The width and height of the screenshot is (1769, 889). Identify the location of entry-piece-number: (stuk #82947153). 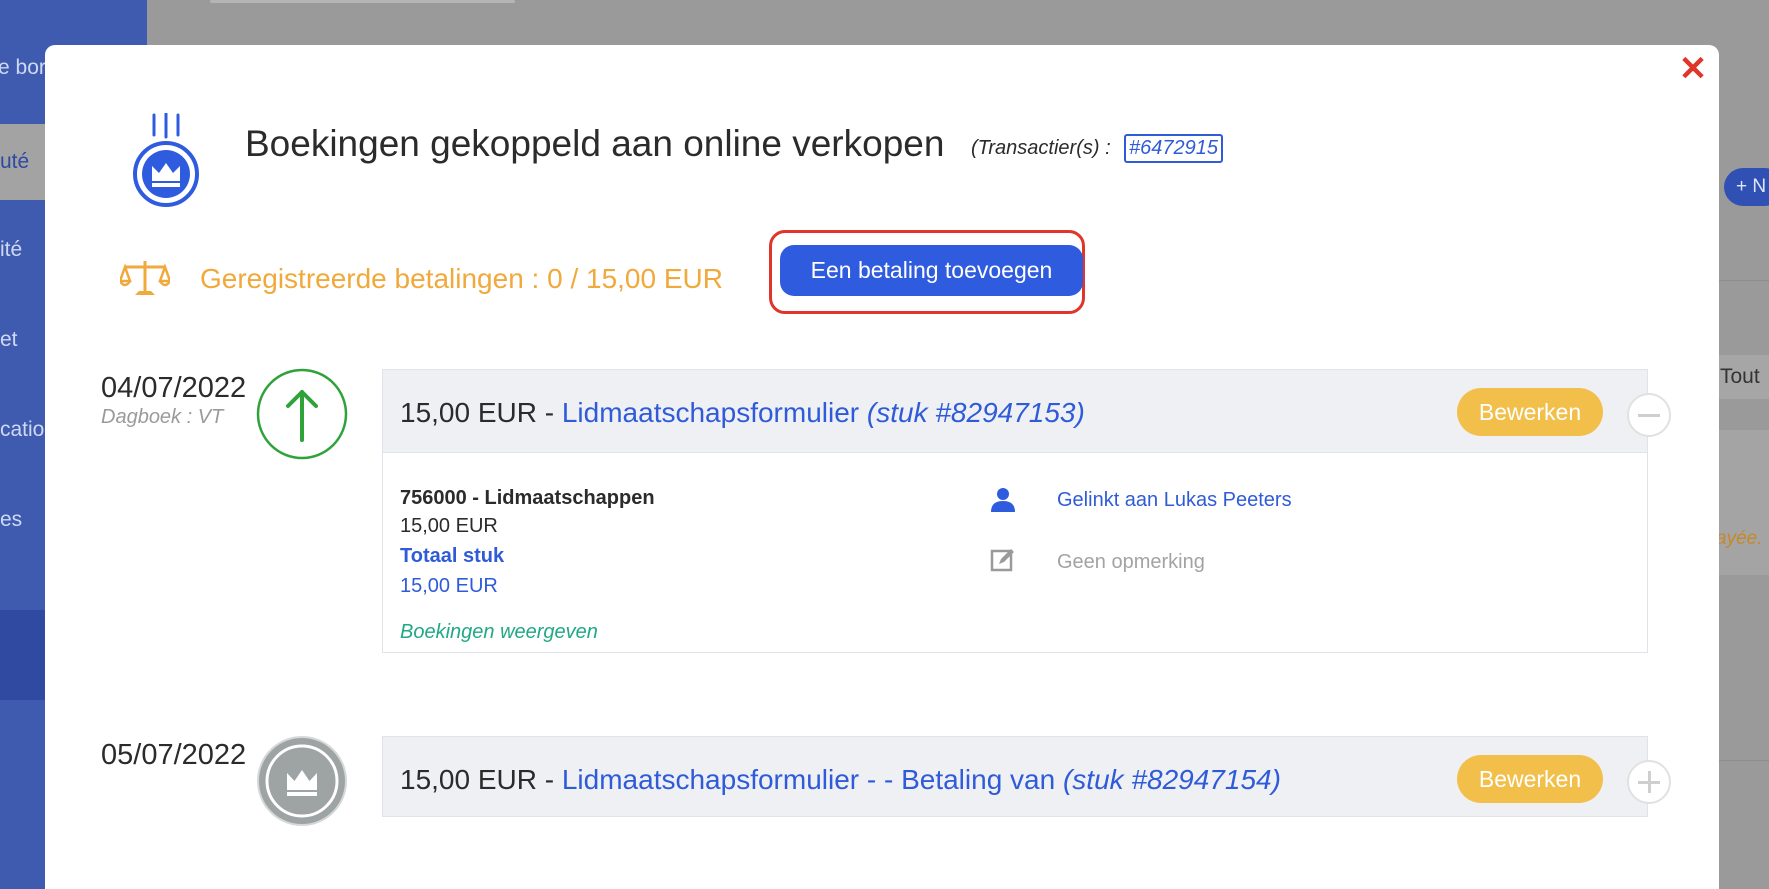
(975, 412).